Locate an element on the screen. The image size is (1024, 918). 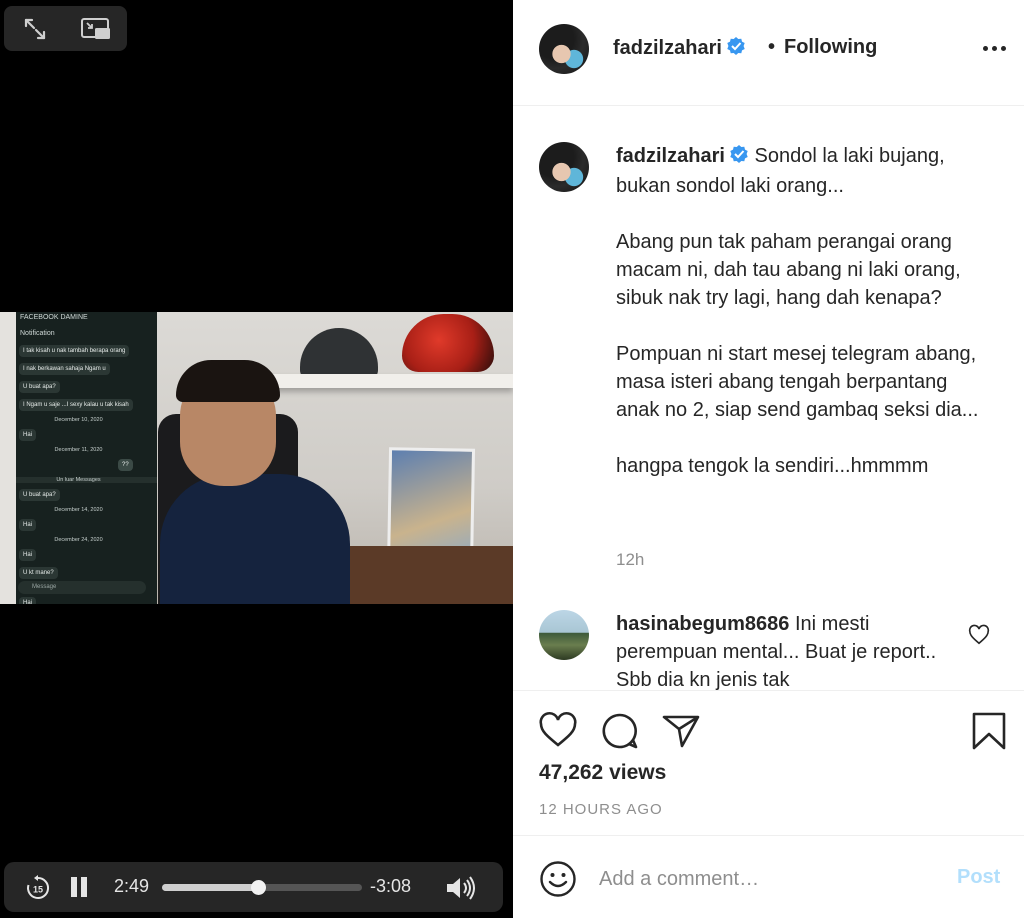
add-comment-bar: Post is located at coordinates (768, 877).